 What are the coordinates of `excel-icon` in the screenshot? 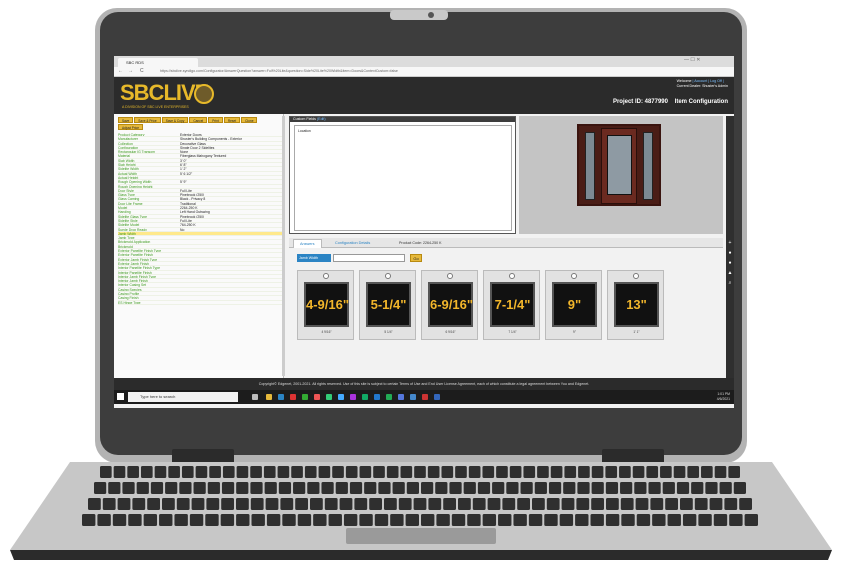 It's located at (389, 397).